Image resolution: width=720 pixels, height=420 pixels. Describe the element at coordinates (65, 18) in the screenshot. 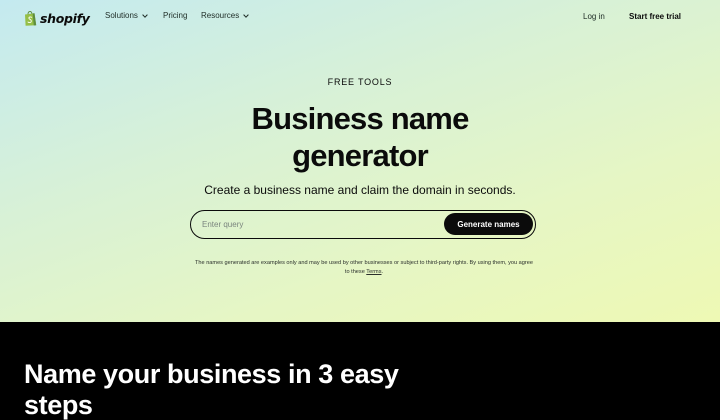

I see `brand-name: shopify` at that location.